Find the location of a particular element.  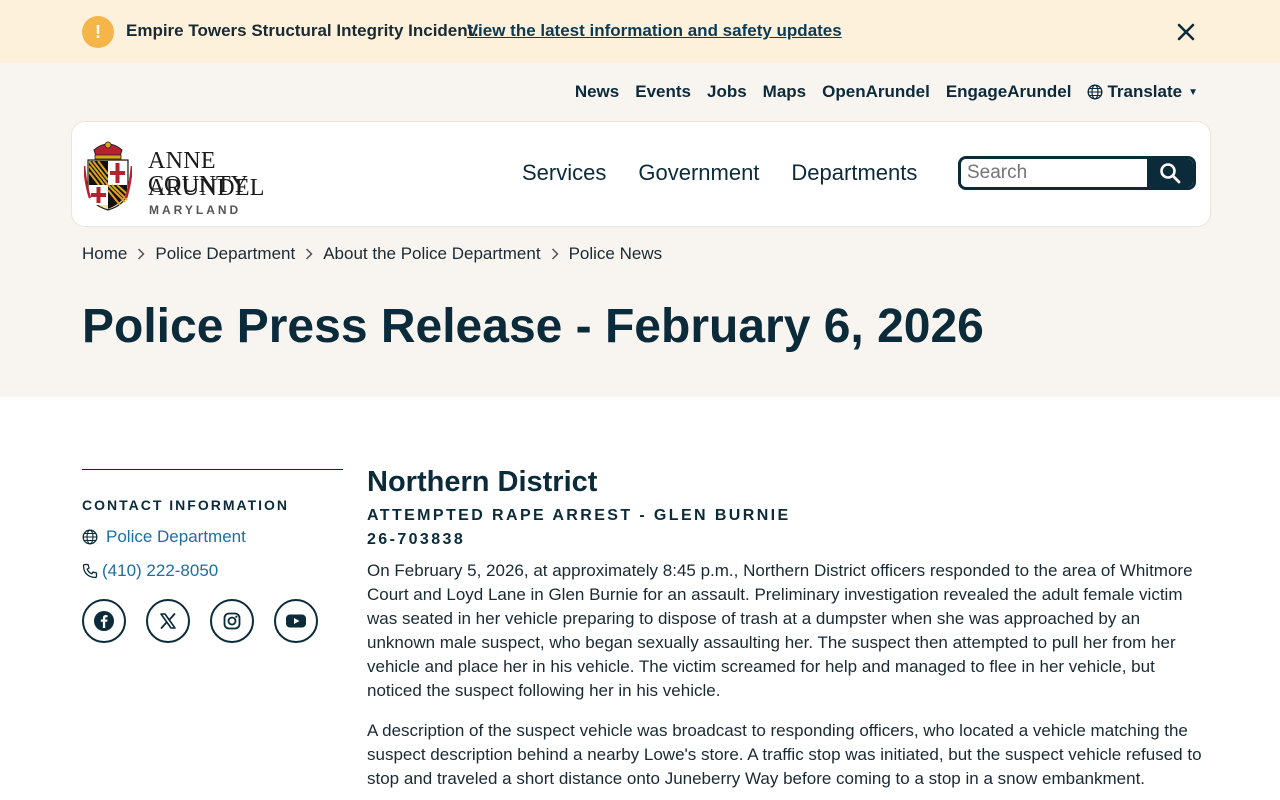

utility-nav-news: News is located at coordinates (597, 92).